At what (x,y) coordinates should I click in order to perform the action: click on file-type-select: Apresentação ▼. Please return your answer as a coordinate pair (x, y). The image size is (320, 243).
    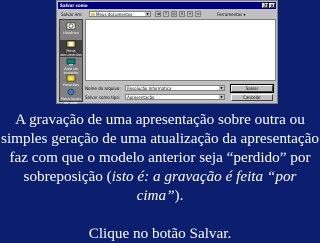
    Looking at the image, I should click on (175, 97).